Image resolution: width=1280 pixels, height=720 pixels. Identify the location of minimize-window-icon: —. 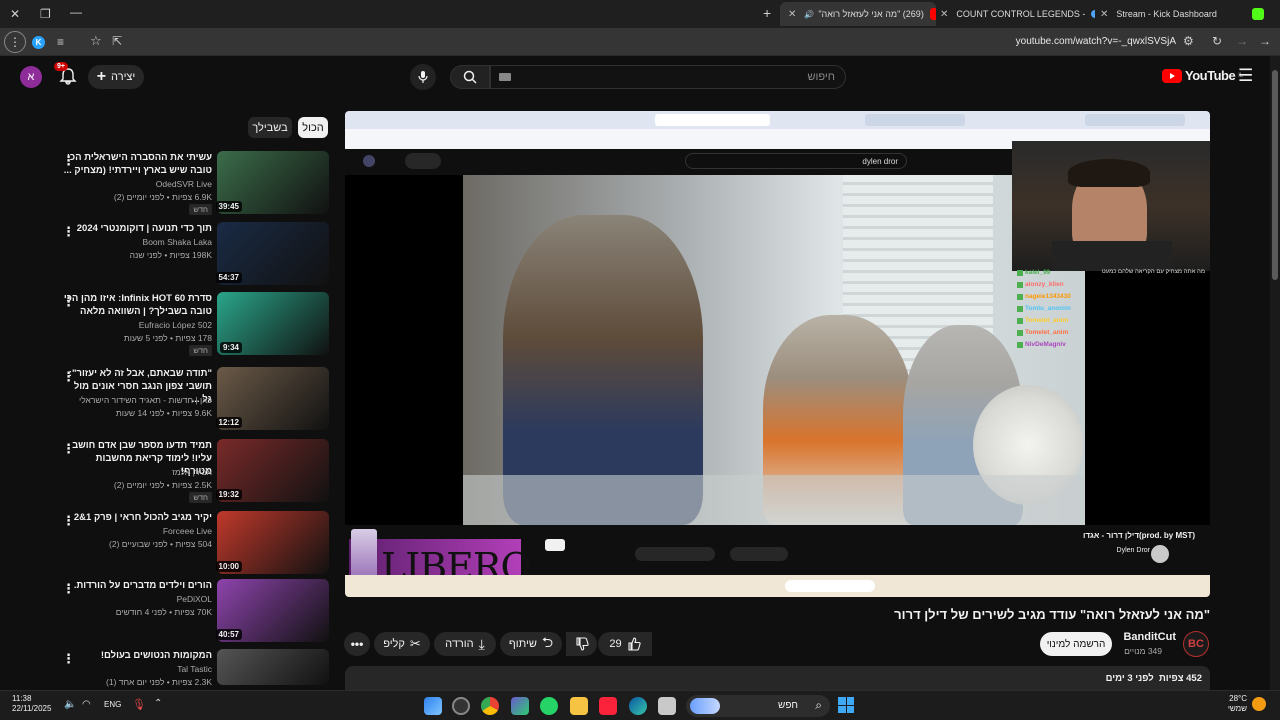
(76, 12).